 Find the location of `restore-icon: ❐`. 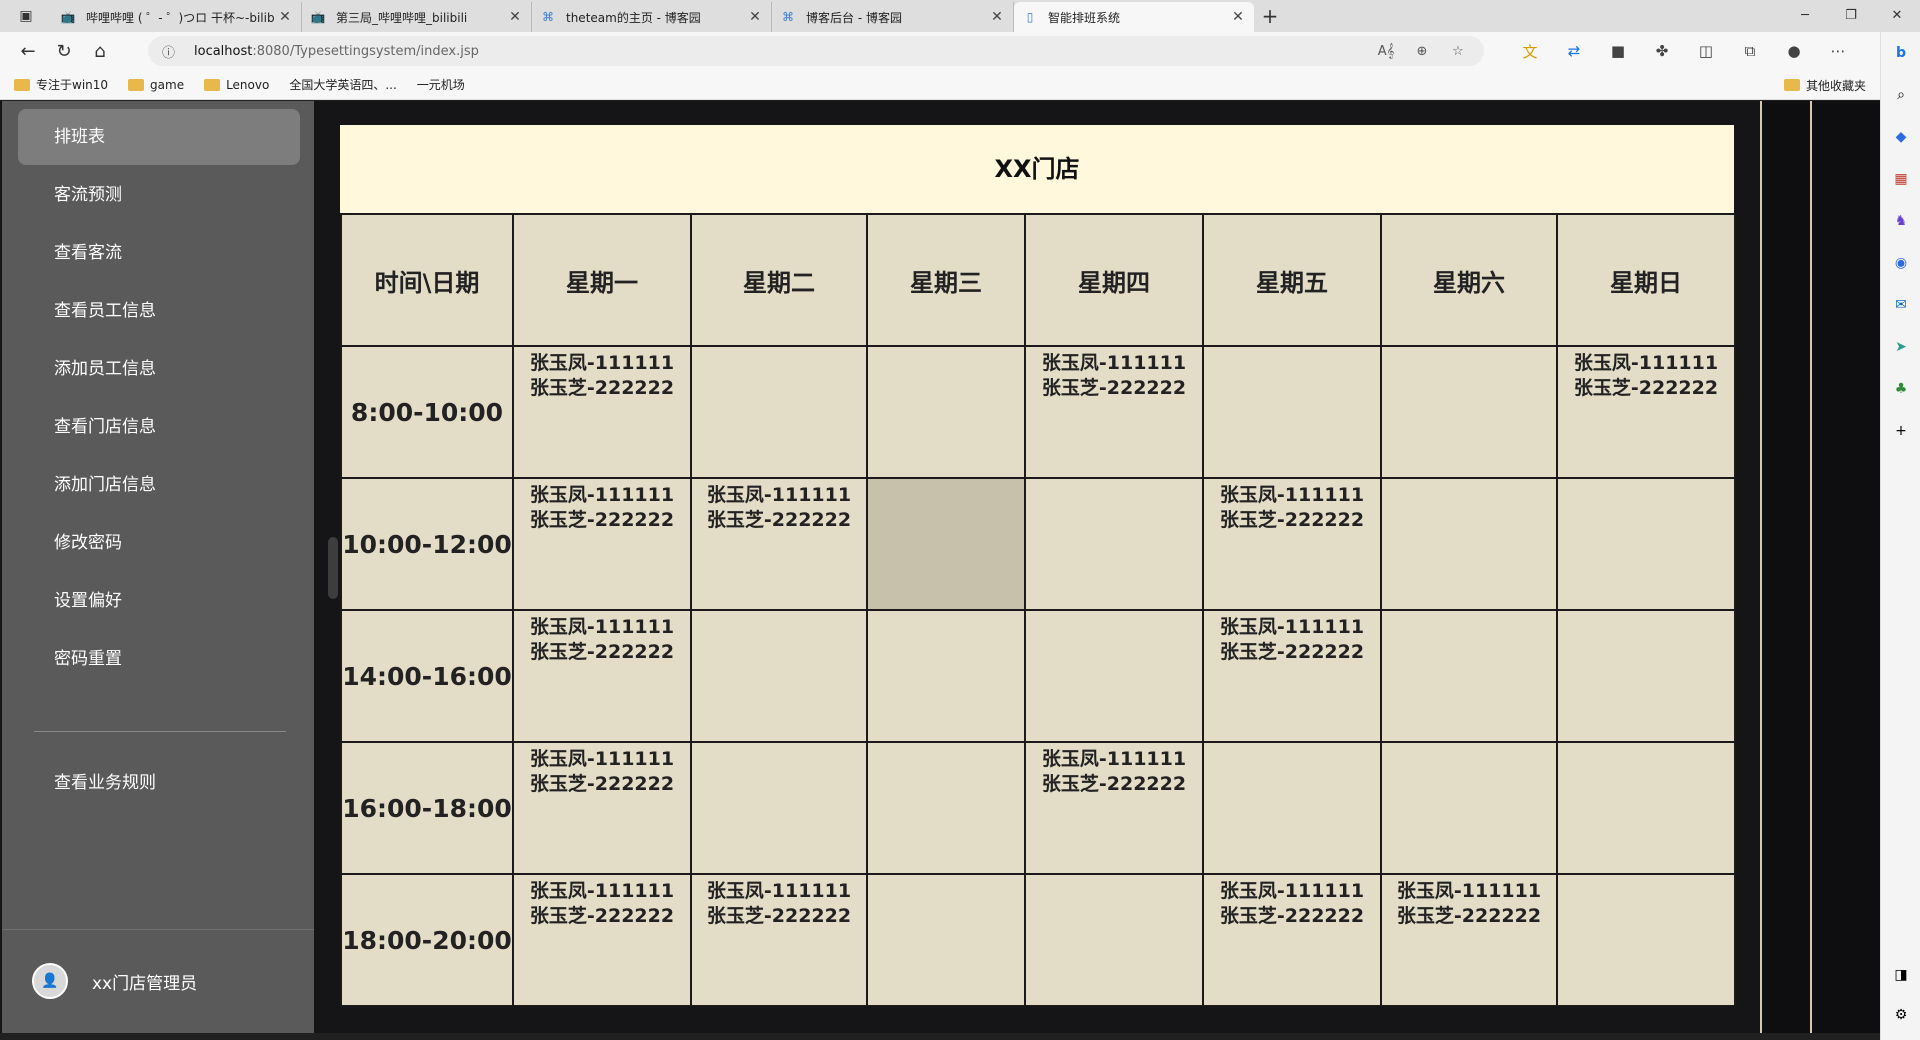

restore-icon: ❐ is located at coordinates (1851, 16).